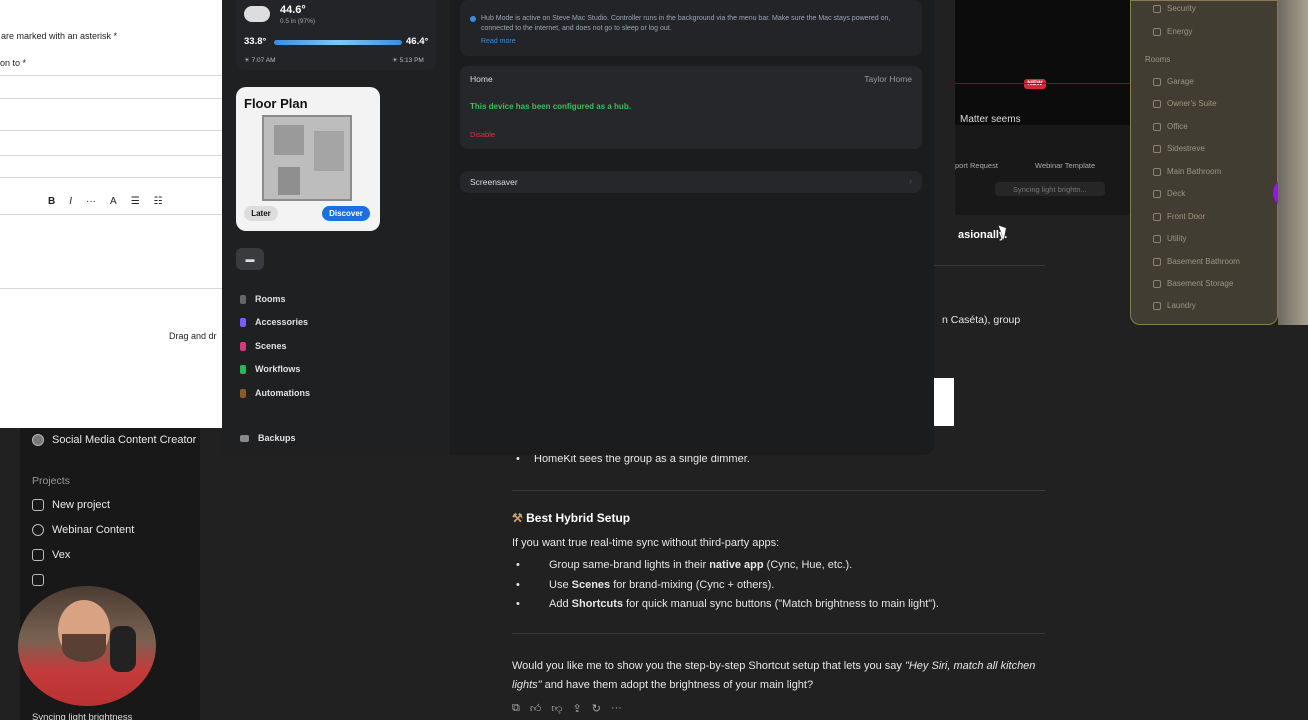 The width and height of the screenshot is (1308, 720). I want to click on room-item: Garage, so click(1173, 81).